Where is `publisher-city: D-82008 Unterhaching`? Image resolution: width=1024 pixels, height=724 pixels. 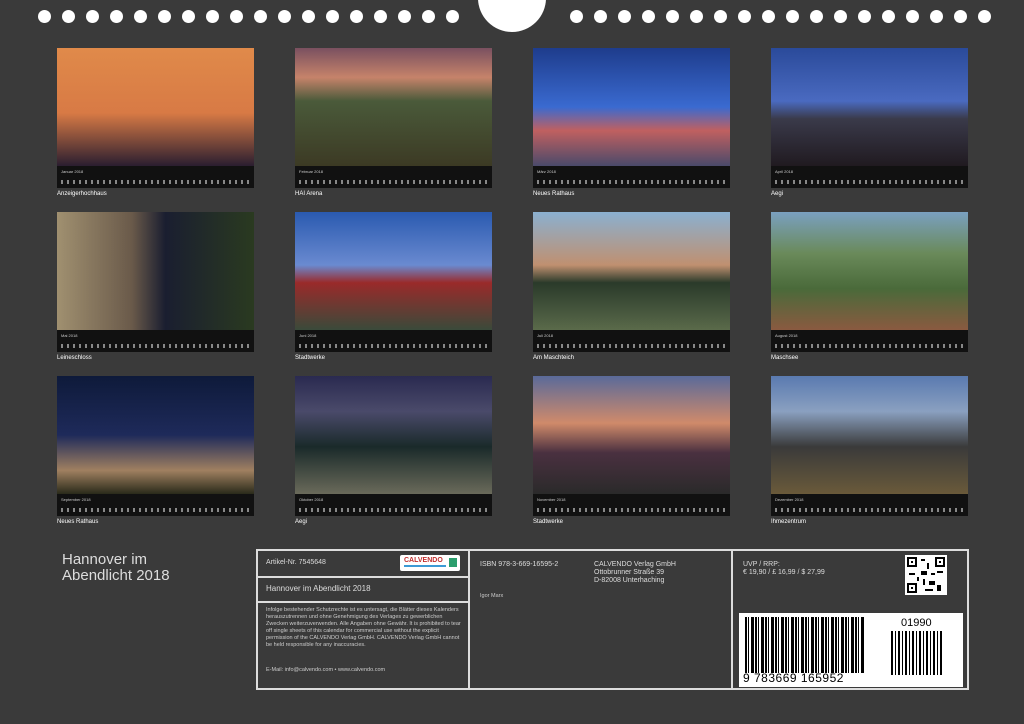 publisher-city: D-82008 Unterhaching is located at coordinates (629, 580).